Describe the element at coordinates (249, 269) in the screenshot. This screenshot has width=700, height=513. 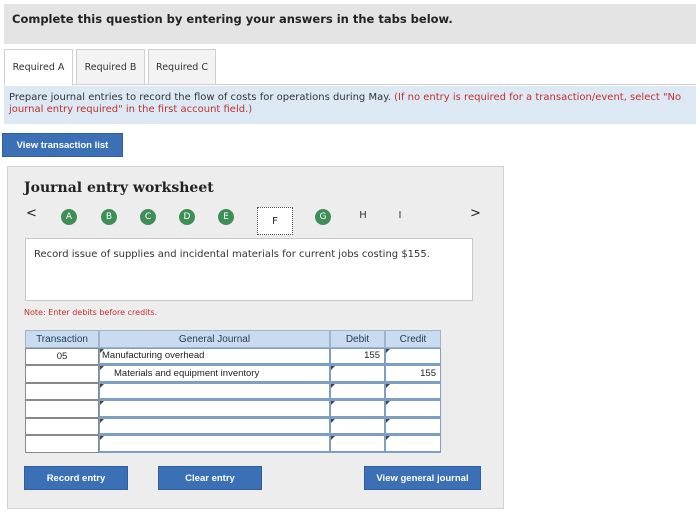
I see `transaction-description-box` at that location.